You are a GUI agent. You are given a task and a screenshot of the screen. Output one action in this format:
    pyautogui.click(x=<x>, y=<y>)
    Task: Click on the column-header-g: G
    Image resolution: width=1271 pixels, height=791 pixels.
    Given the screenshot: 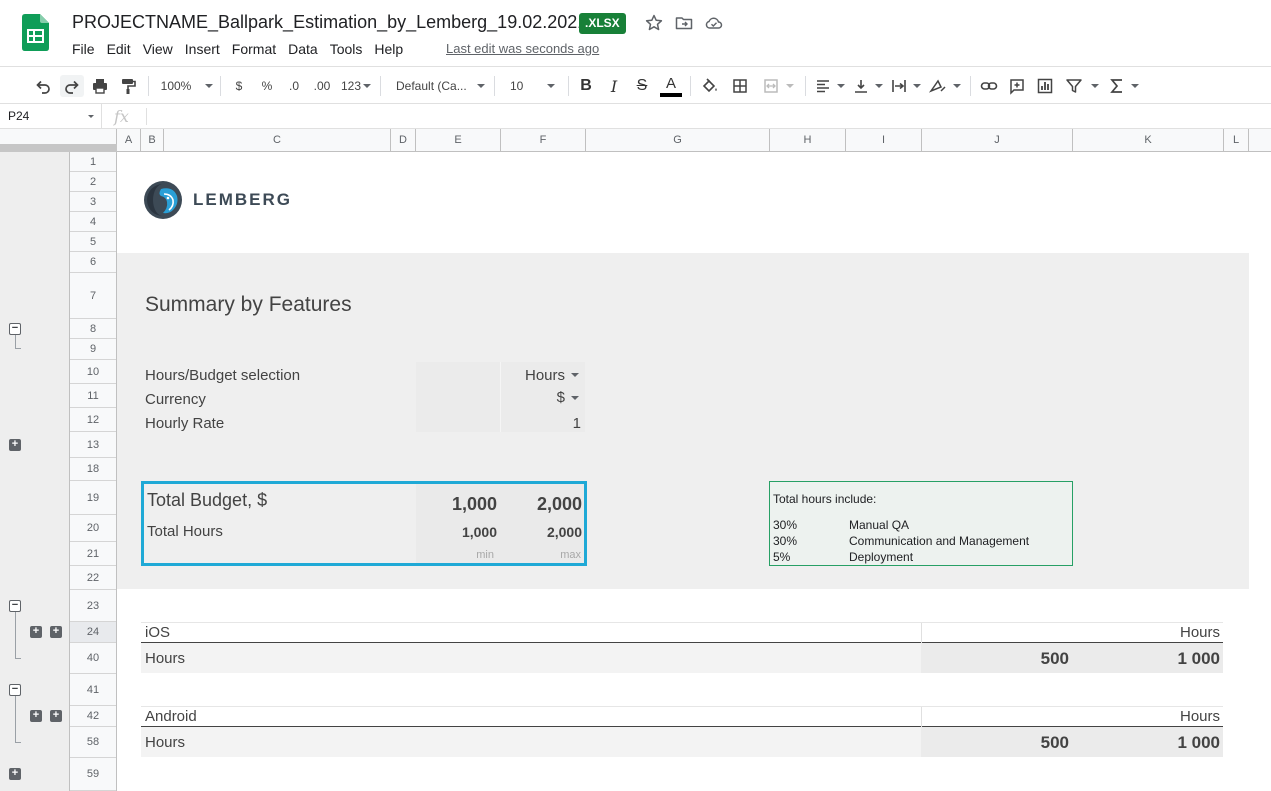 What is the action you would take?
    pyautogui.click(x=678, y=140)
    